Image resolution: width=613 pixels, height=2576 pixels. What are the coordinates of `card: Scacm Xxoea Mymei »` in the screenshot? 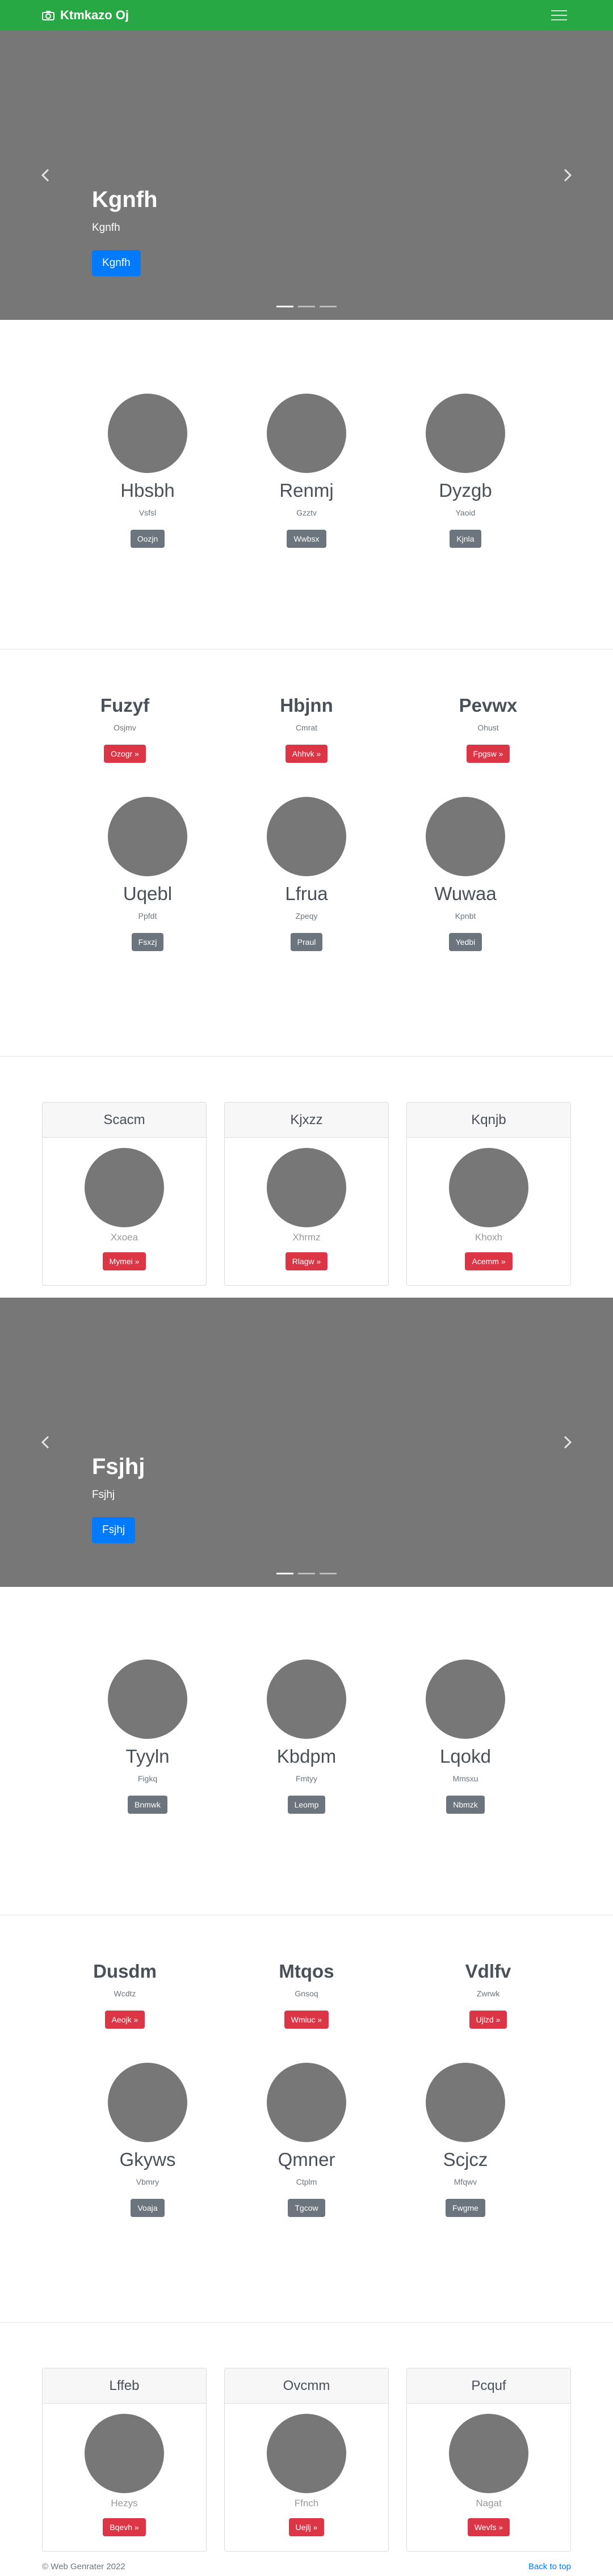 It's located at (124, 1194).